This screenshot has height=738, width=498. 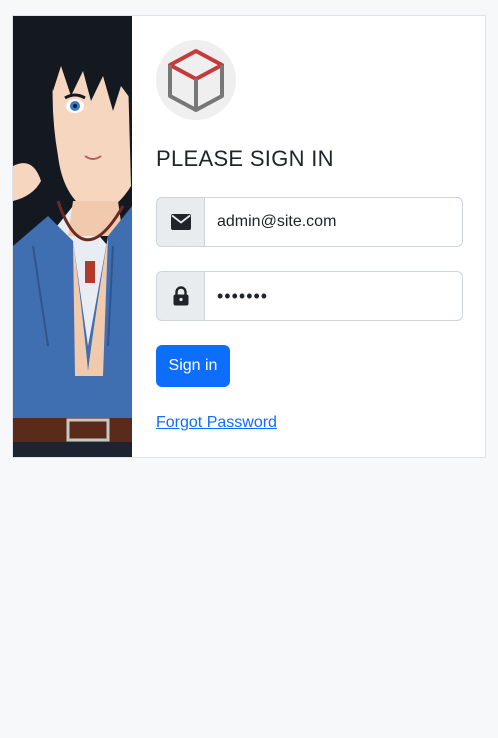 I want to click on envelope-icon, so click(x=180, y=222).